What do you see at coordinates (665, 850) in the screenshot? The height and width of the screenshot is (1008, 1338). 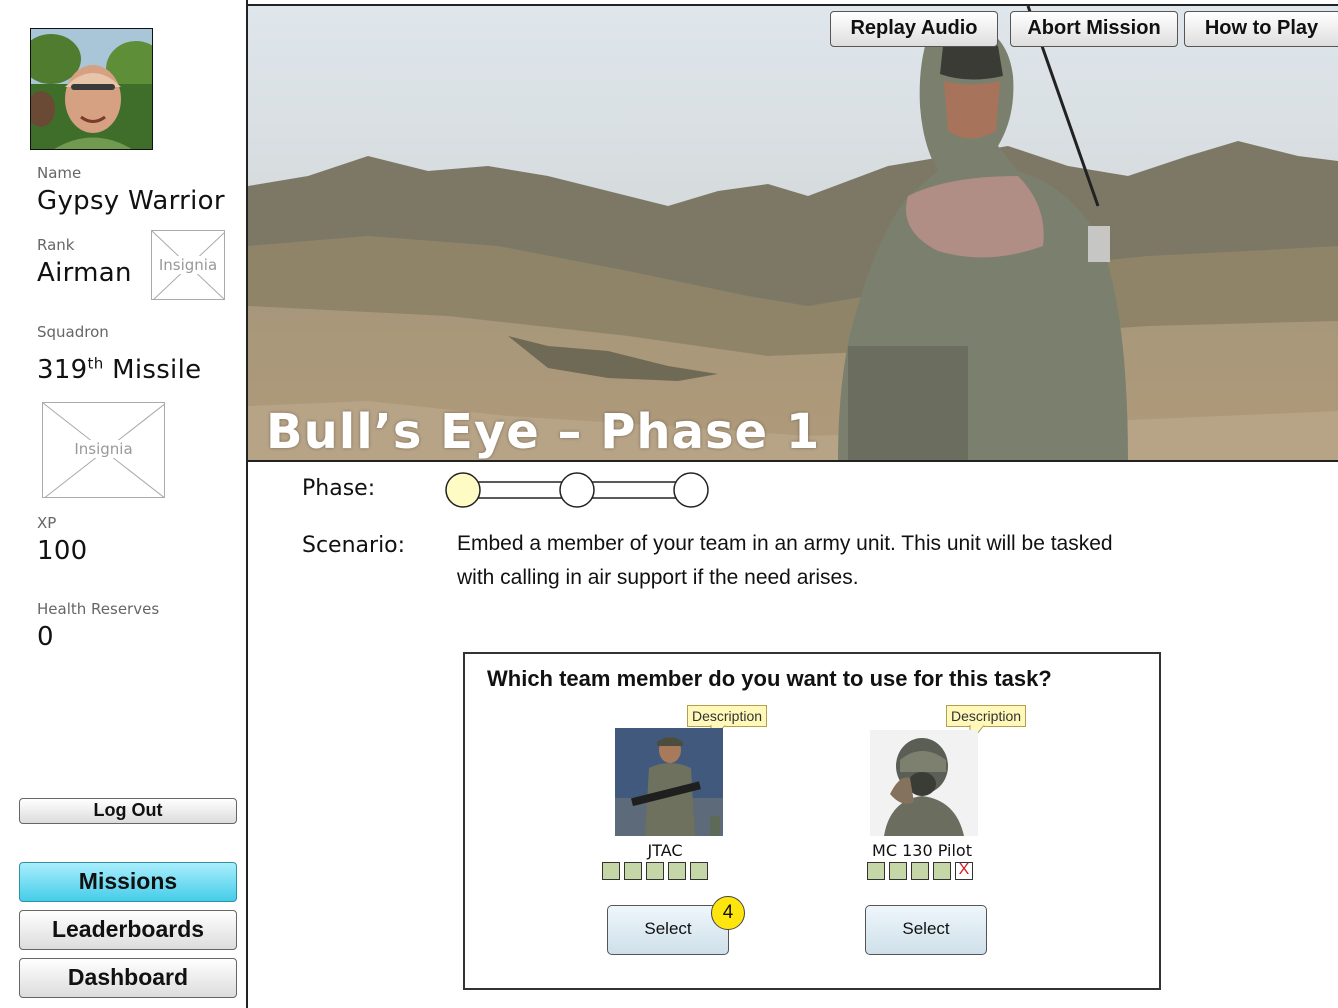 I see `jtac-name: JTAC` at bounding box center [665, 850].